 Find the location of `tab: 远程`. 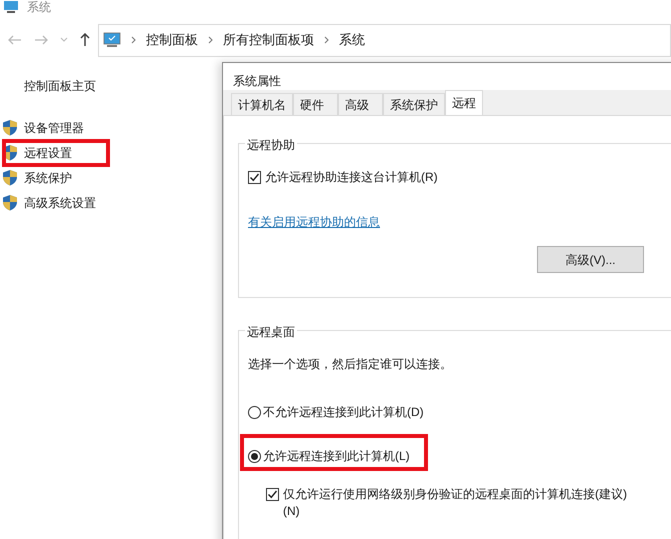

tab: 远程 is located at coordinates (464, 102).